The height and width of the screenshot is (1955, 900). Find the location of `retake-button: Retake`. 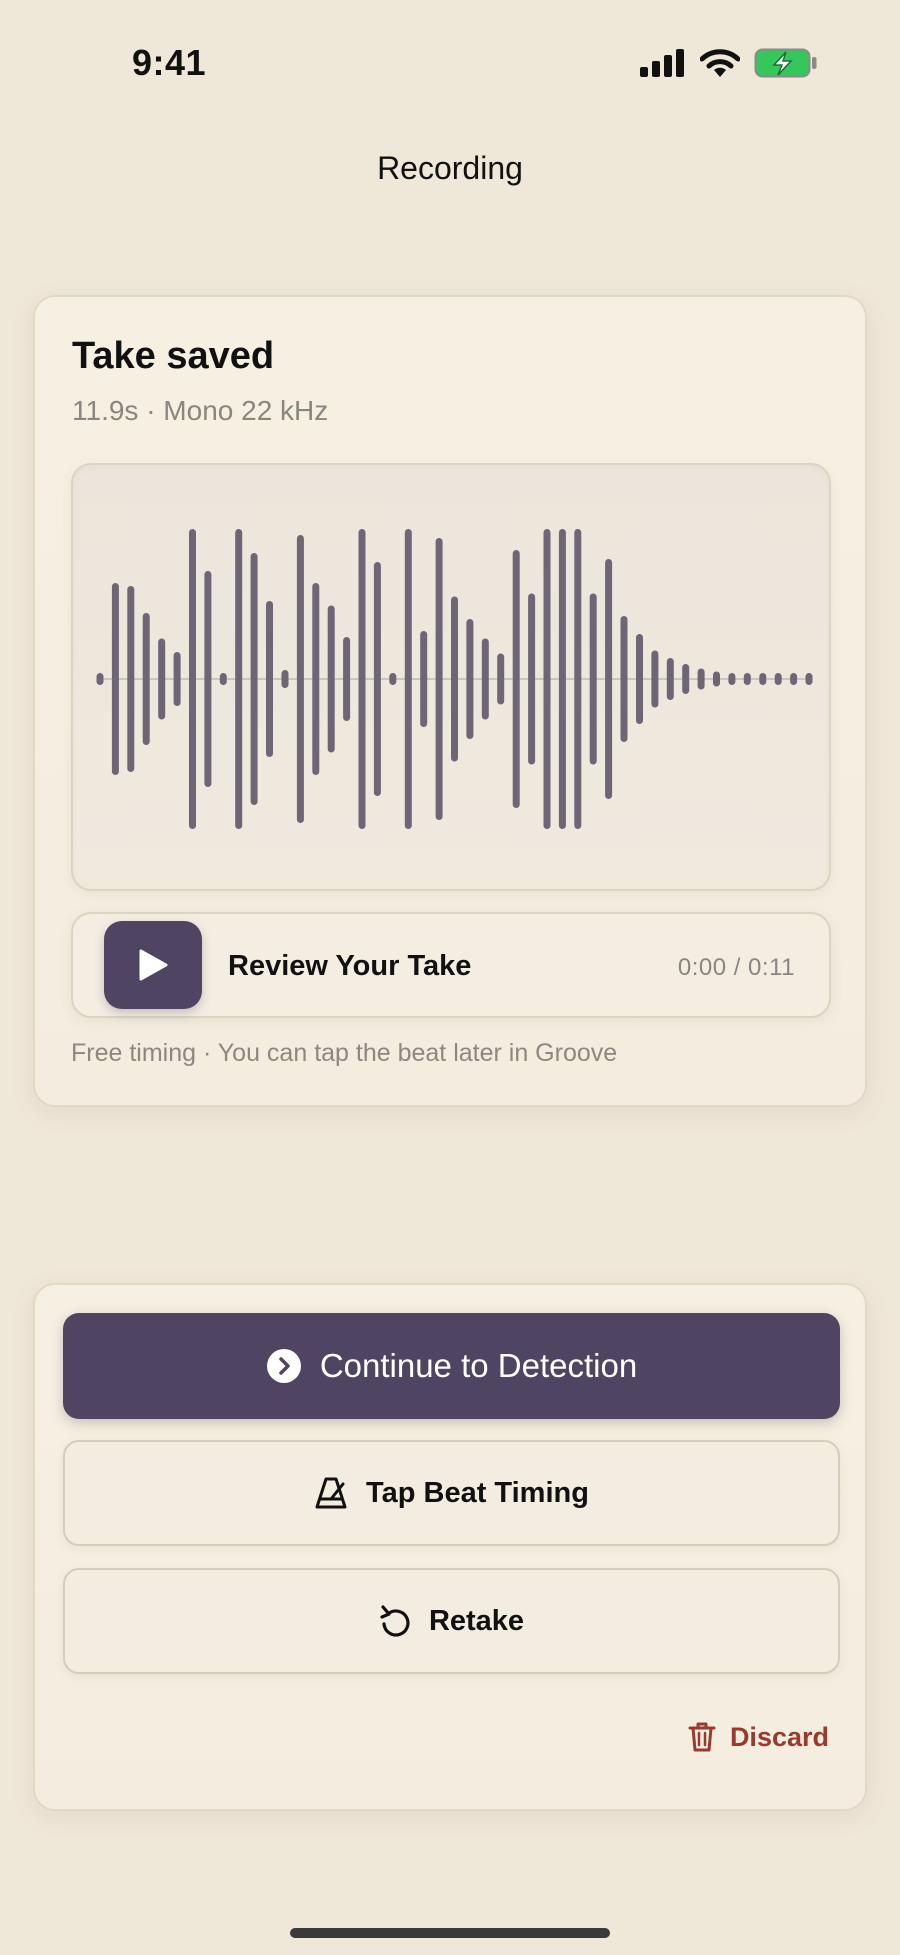

retake-button: Retake is located at coordinates (451, 1621).